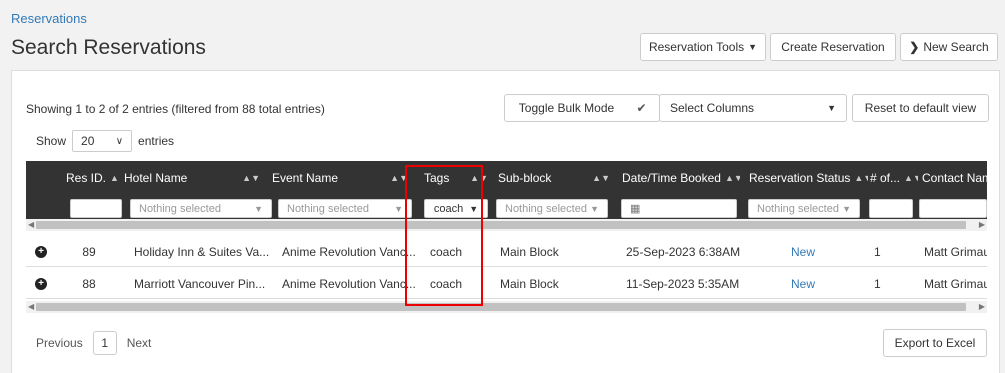 The image size is (1005, 373). What do you see at coordinates (800, 178) in the screenshot?
I see `column-label: Reservation Status` at bounding box center [800, 178].